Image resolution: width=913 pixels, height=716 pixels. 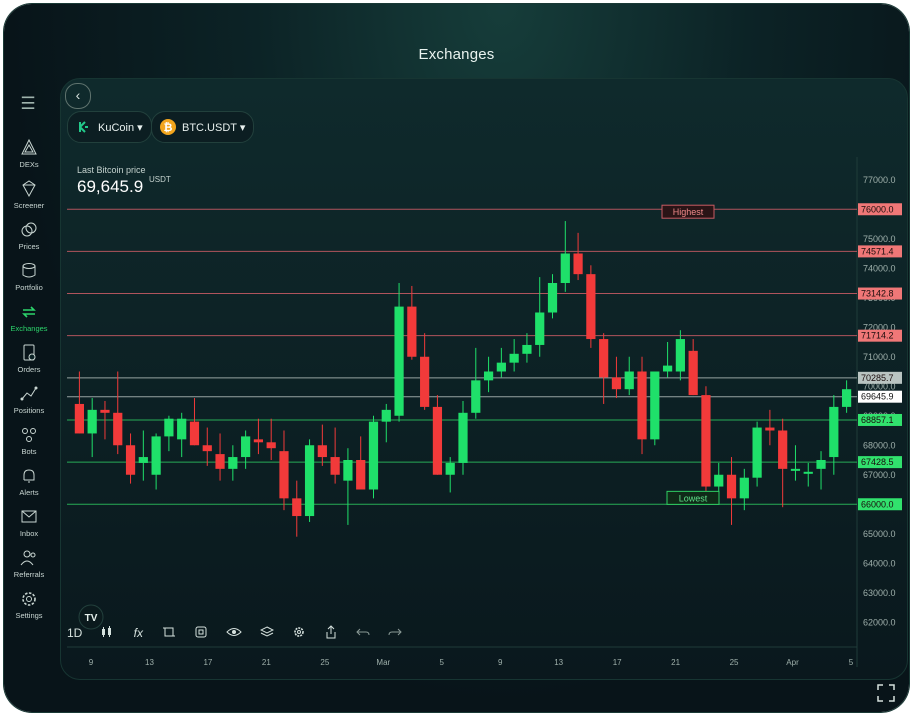 What do you see at coordinates (693, 498) in the screenshot?
I see `lowest-label: Lowest` at bounding box center [693, 498].